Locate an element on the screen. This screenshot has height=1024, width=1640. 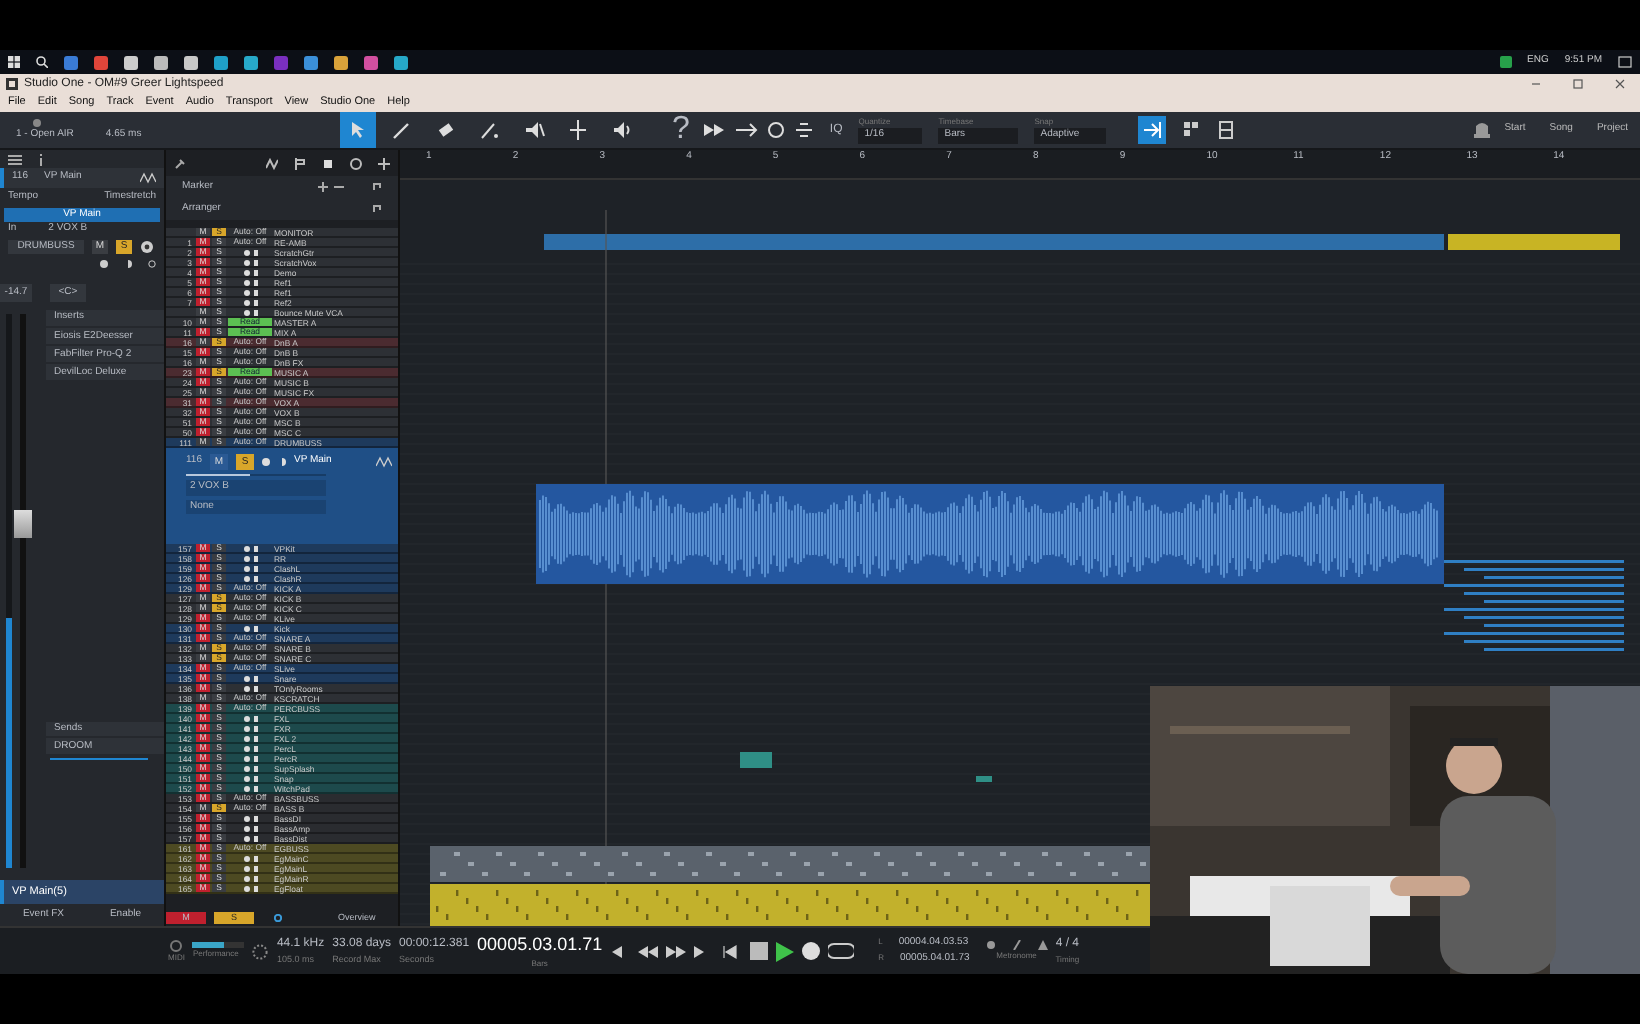
eraser-tool-icon is located at coordinates (446, 130).